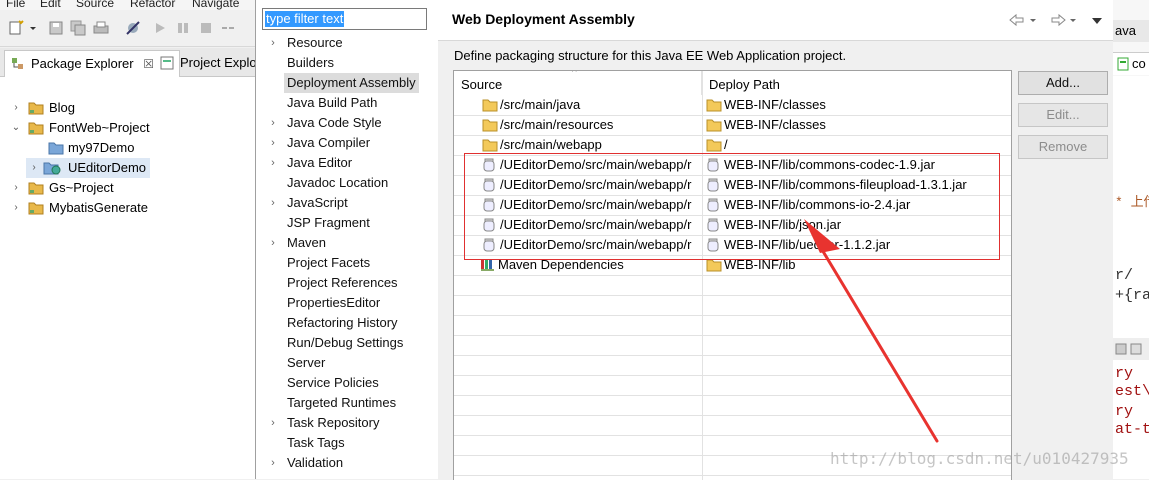 This screenshot has width=1149, height=480. What do you see at coordinates (99, 127) in the screenshot?
I see `tree-item-label: FontWeb~Project` at bounding box center [99, 127].